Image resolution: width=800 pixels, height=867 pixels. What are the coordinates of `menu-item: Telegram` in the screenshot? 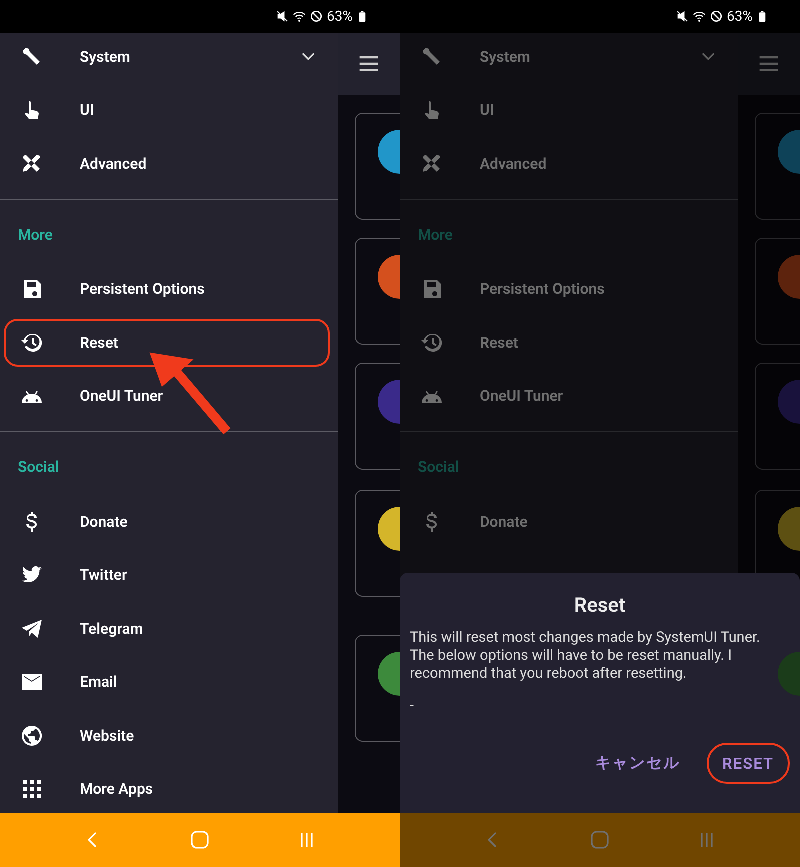 It's located at (169, 629).